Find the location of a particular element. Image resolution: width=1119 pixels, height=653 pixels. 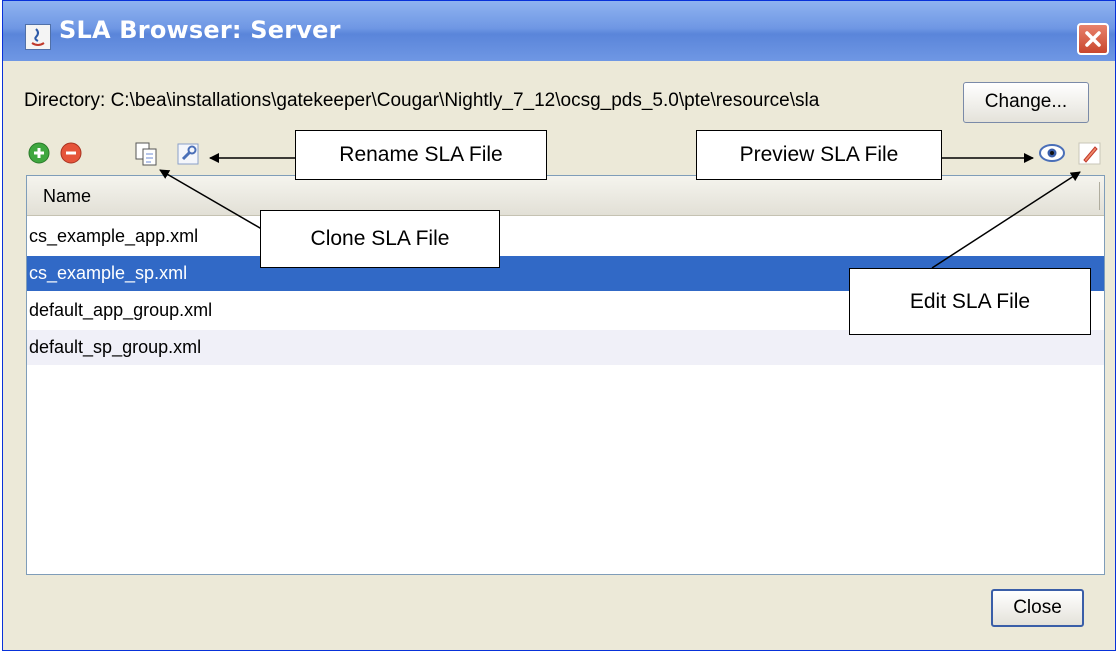

rename-sla-button is located at coordinates (188, 156).